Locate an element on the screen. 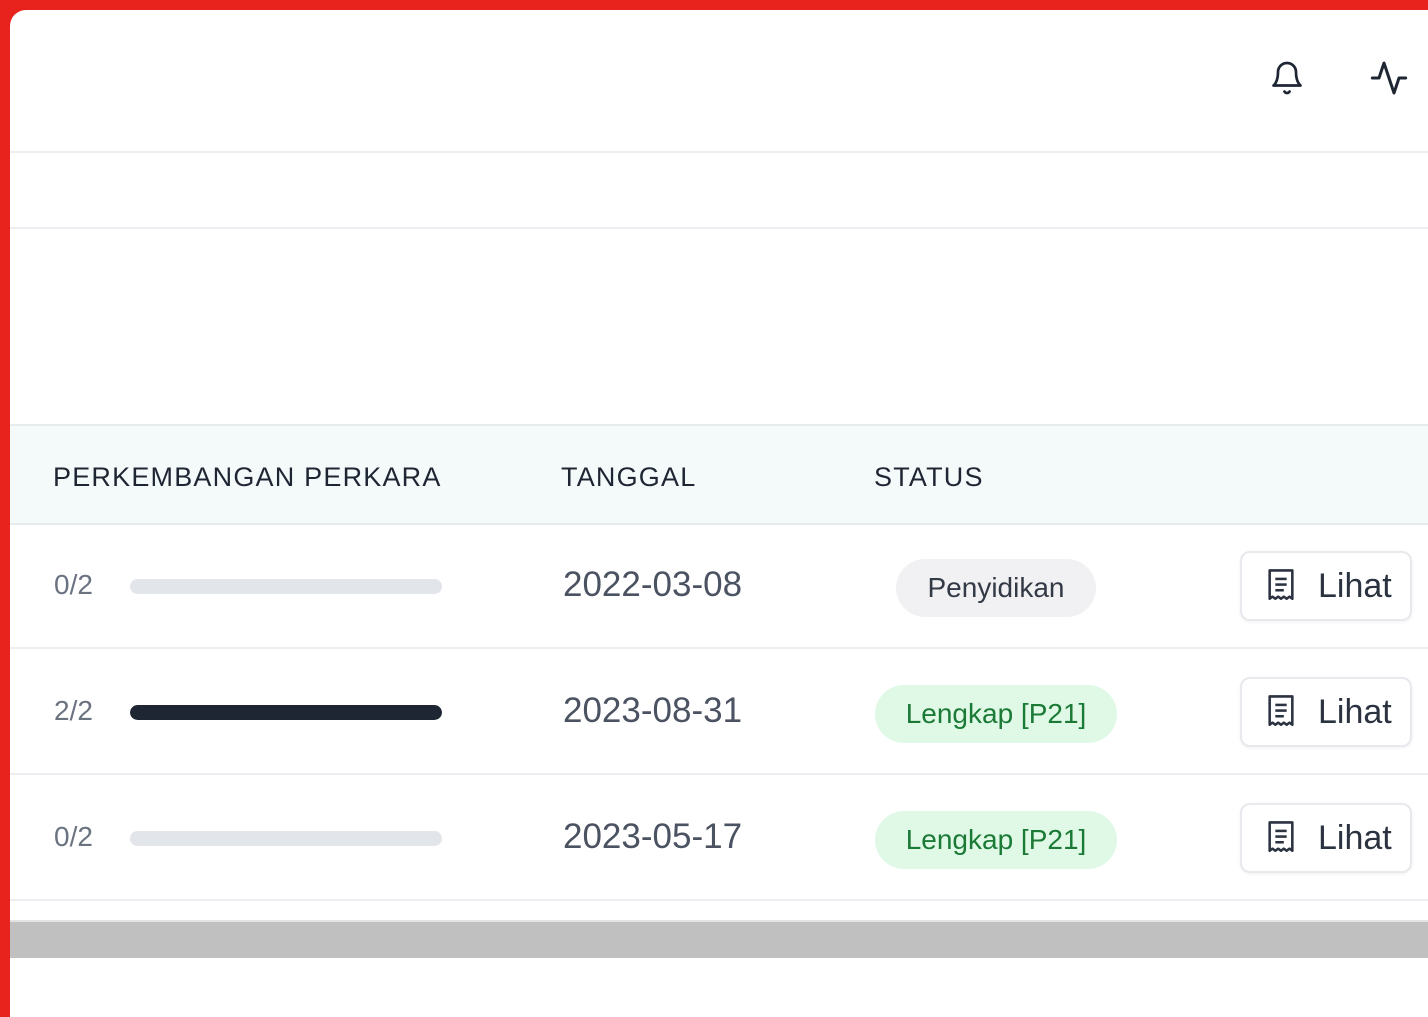  top-bar is located at coordinates (719, 81).